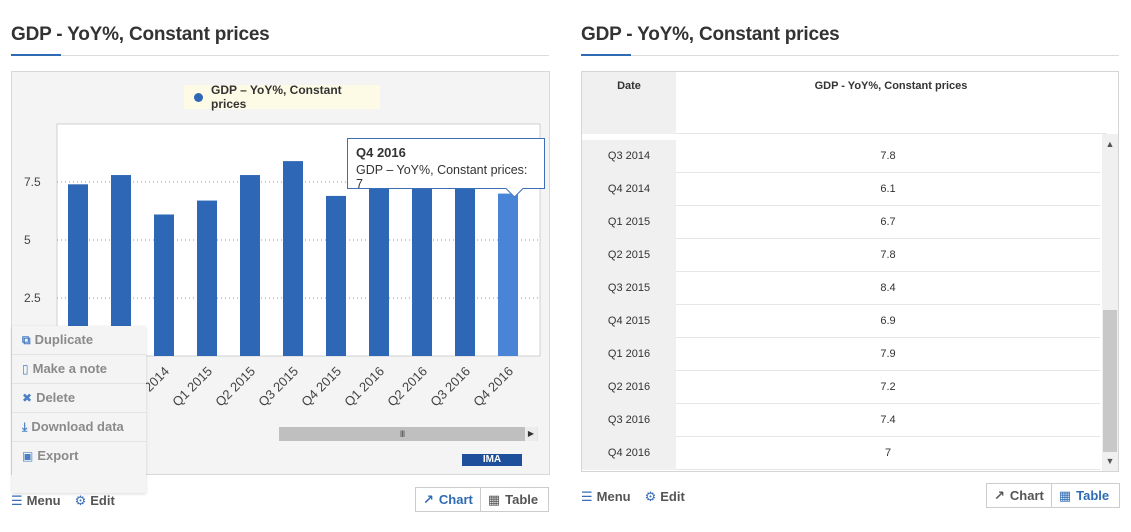  I want to click on menu-item-label: Make a note, so click(70, 368).